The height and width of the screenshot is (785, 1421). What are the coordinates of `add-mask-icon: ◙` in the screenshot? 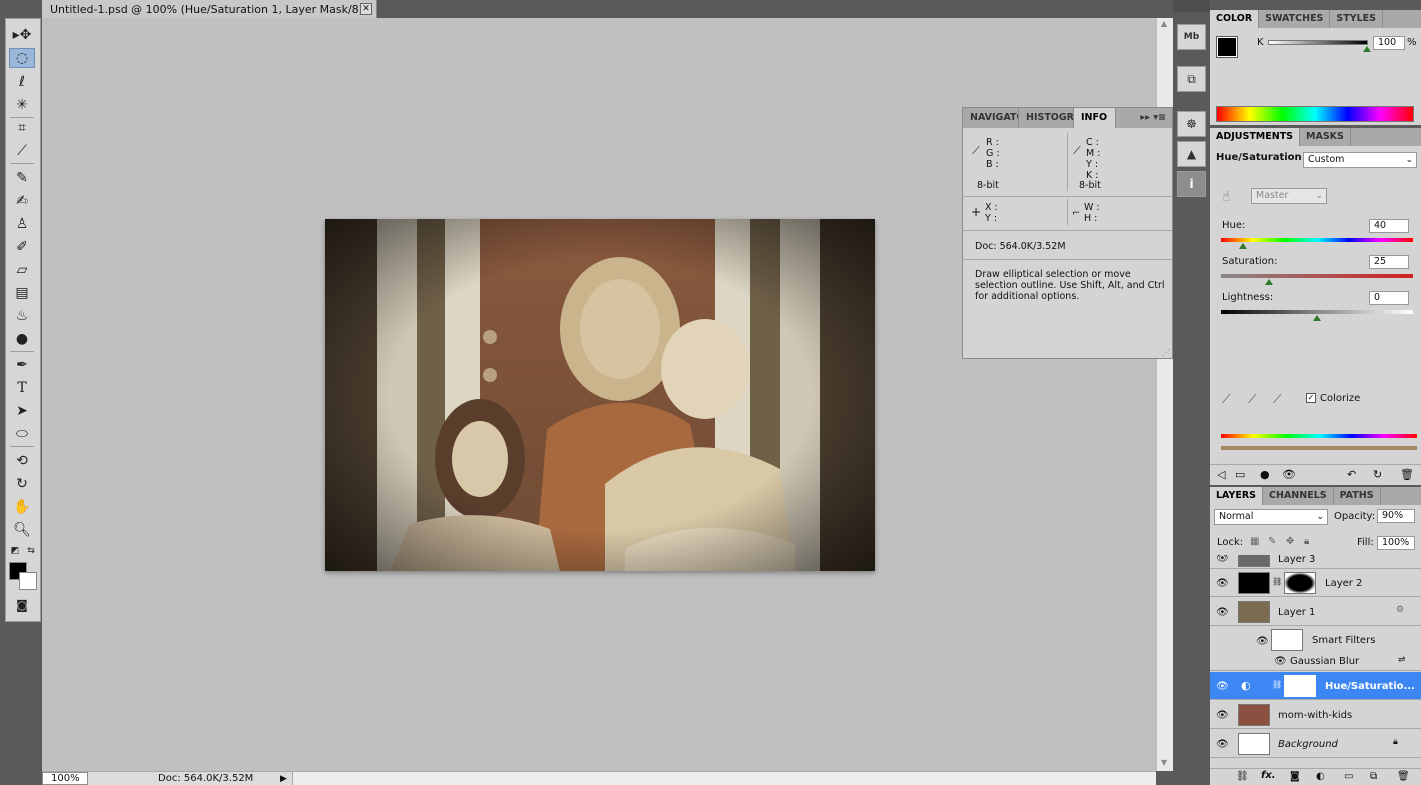 It's located at (1295, 776).